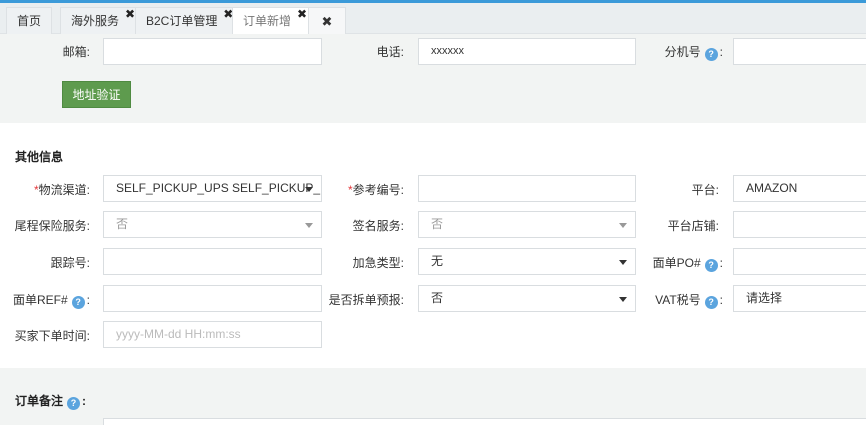 The height and width of the screenshot is (425, 866). I want to click on vat-select: 请选择, so click(799, 298).